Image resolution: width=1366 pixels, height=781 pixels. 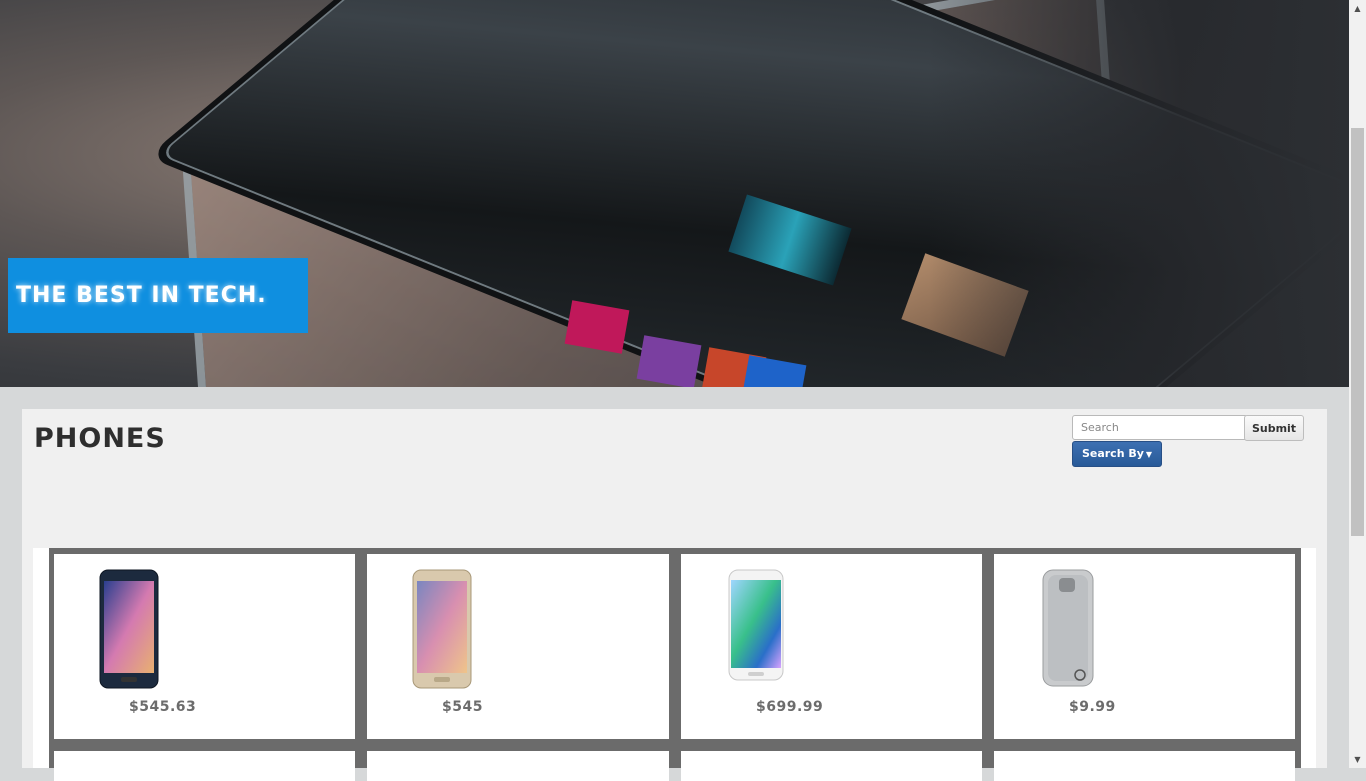 What do you see at coordinates (462, 707) in the screenshot?
I see `product-price: $545` at bounding box center [462, 707].